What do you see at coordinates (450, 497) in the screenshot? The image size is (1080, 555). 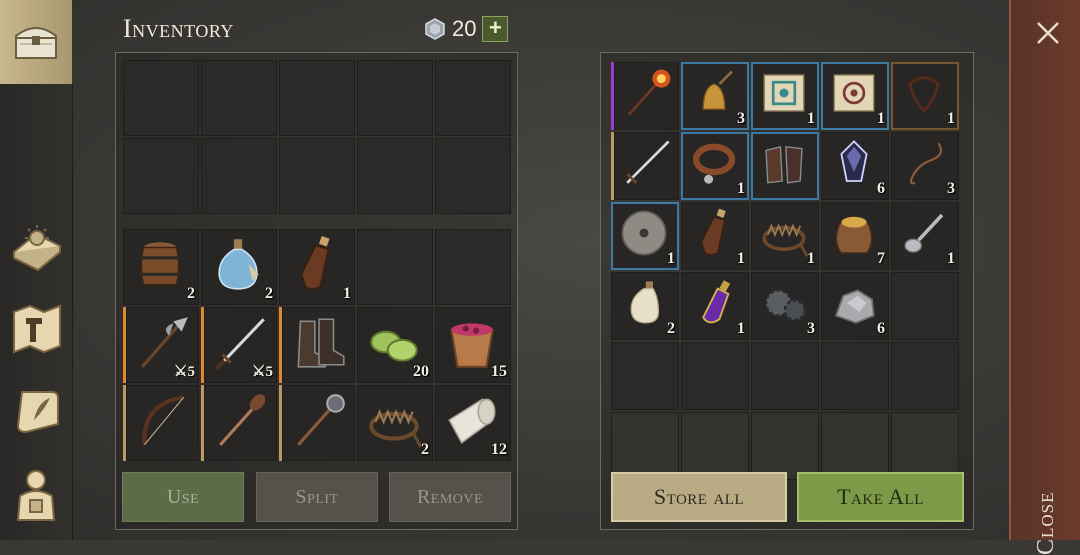 I see `remove-button: Remove` at bounding box center [450, 497].